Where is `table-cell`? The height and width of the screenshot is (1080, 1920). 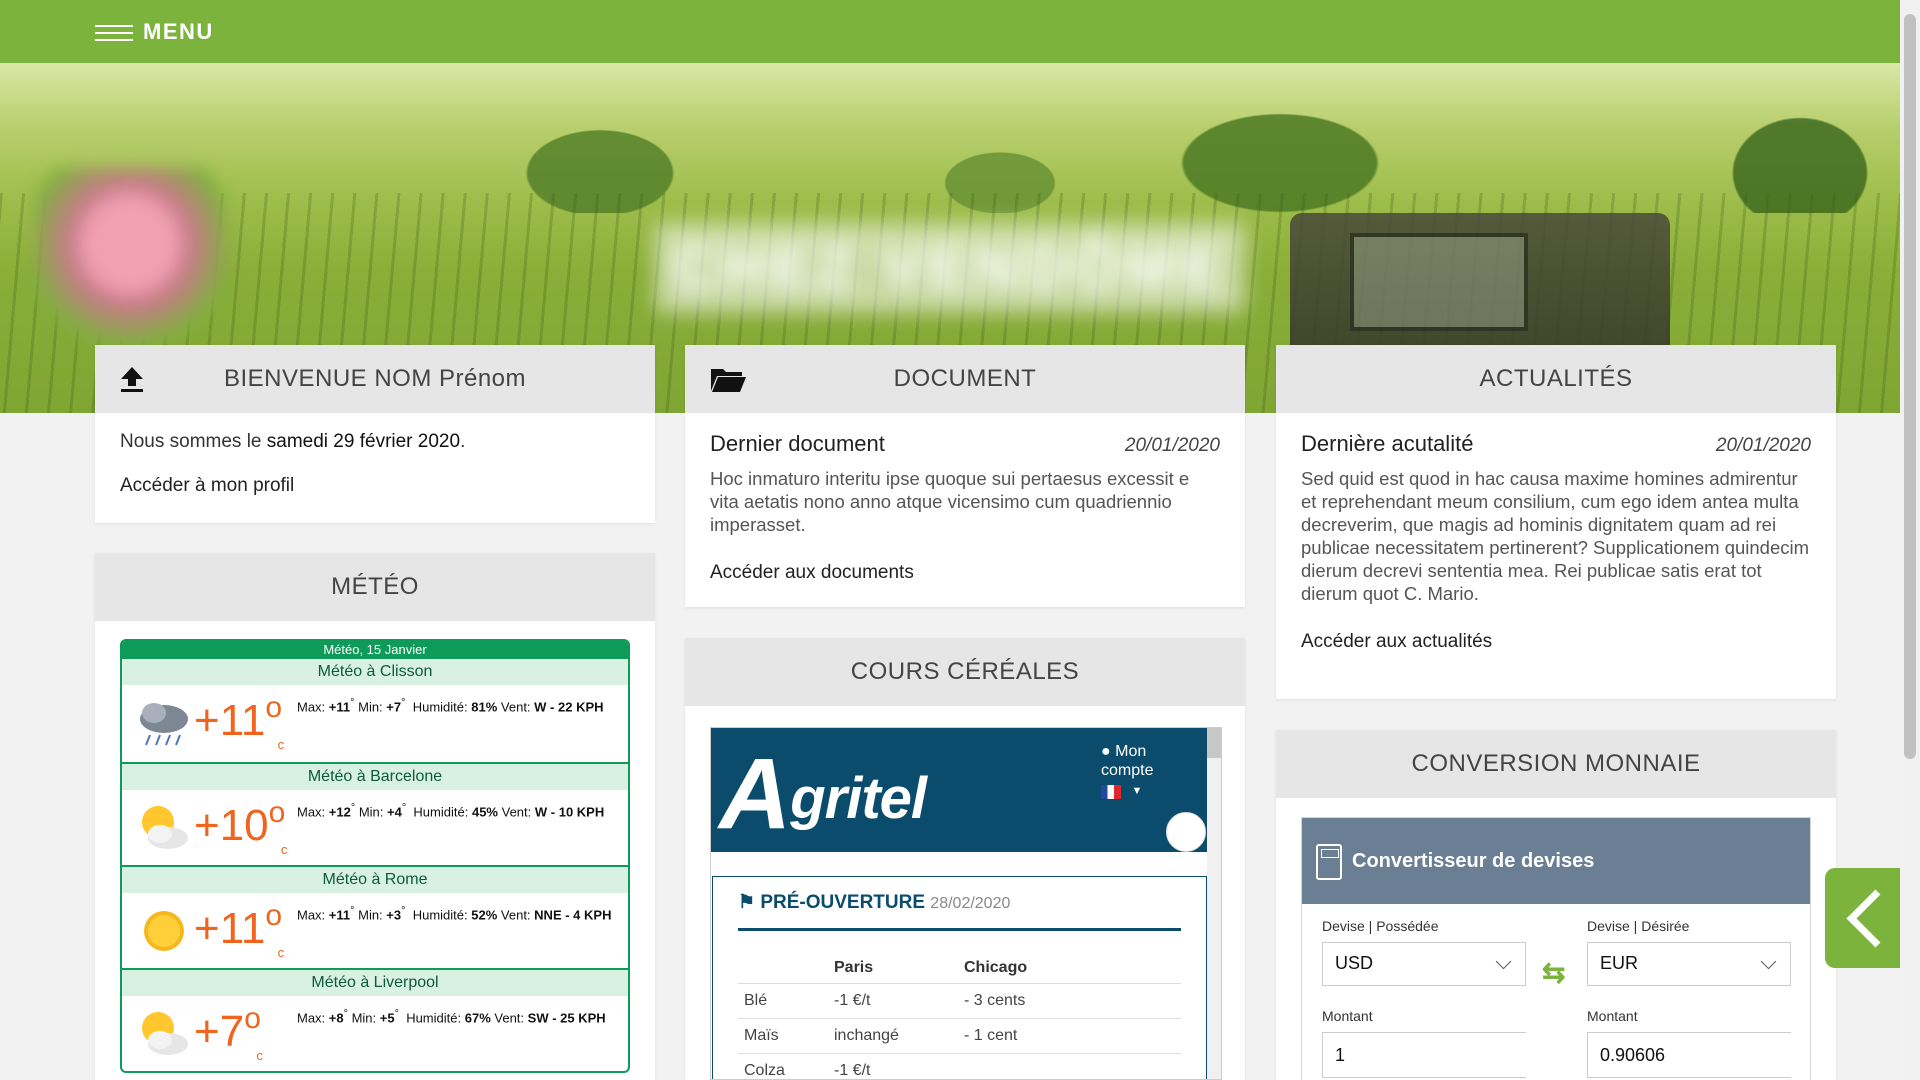 table-cell is located at coordinates (1069, 1066).